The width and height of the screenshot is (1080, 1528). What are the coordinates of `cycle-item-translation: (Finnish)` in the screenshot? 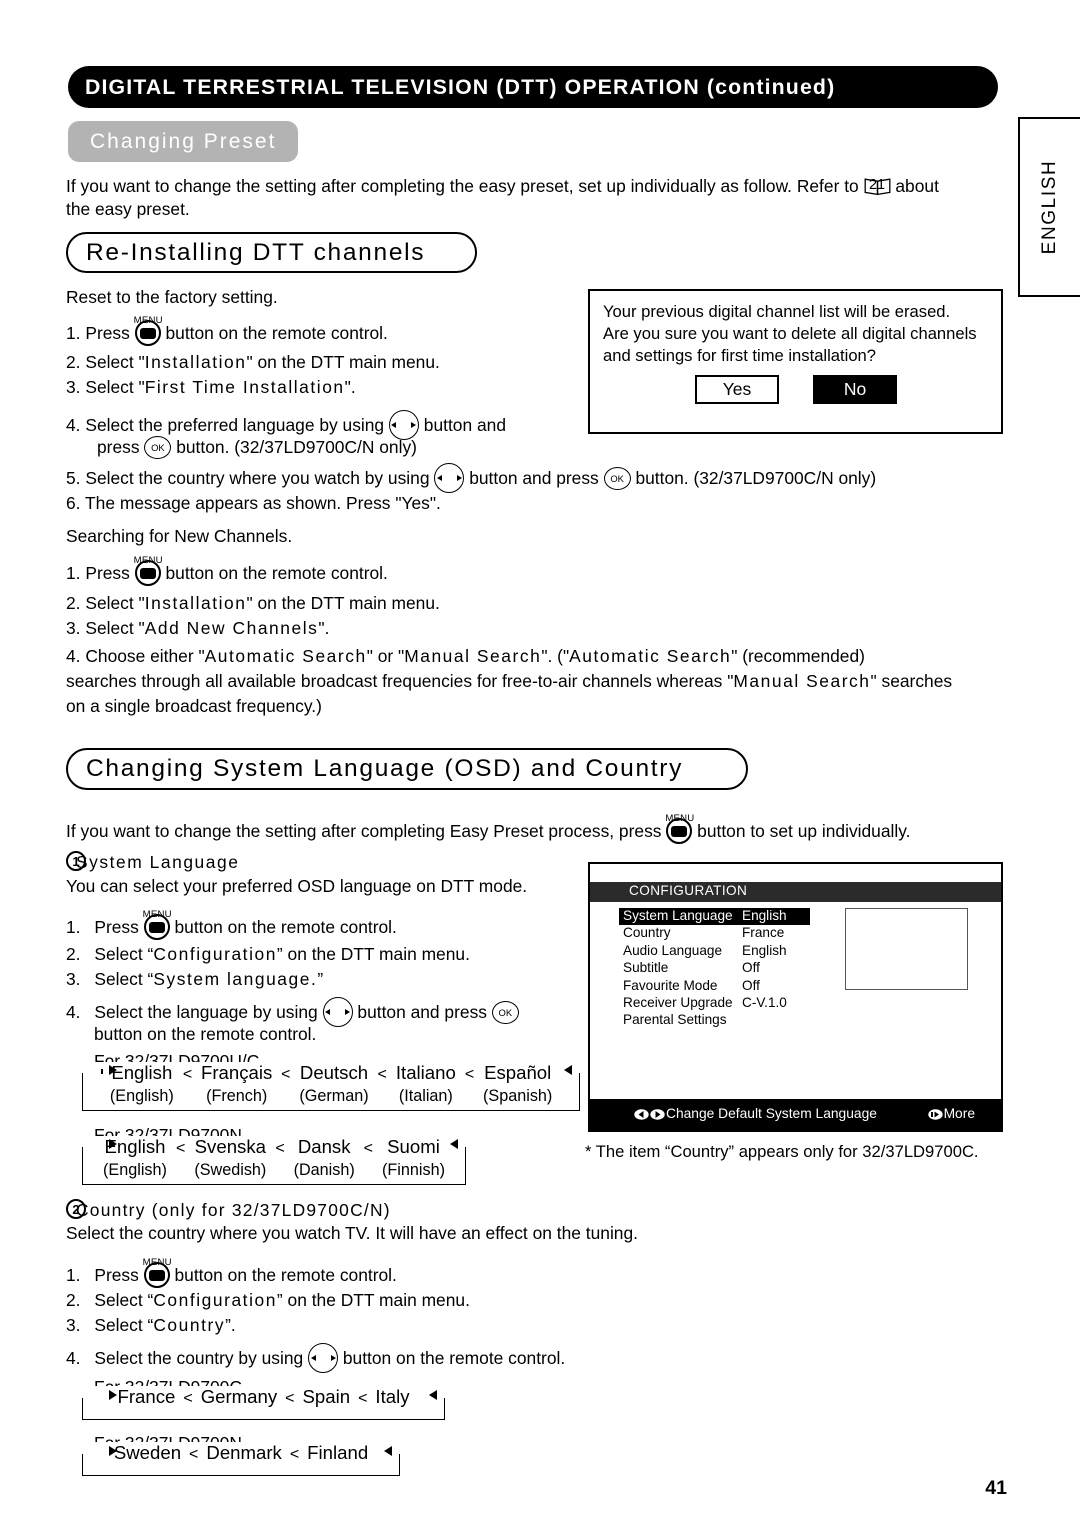 It's located at (413, 1170).